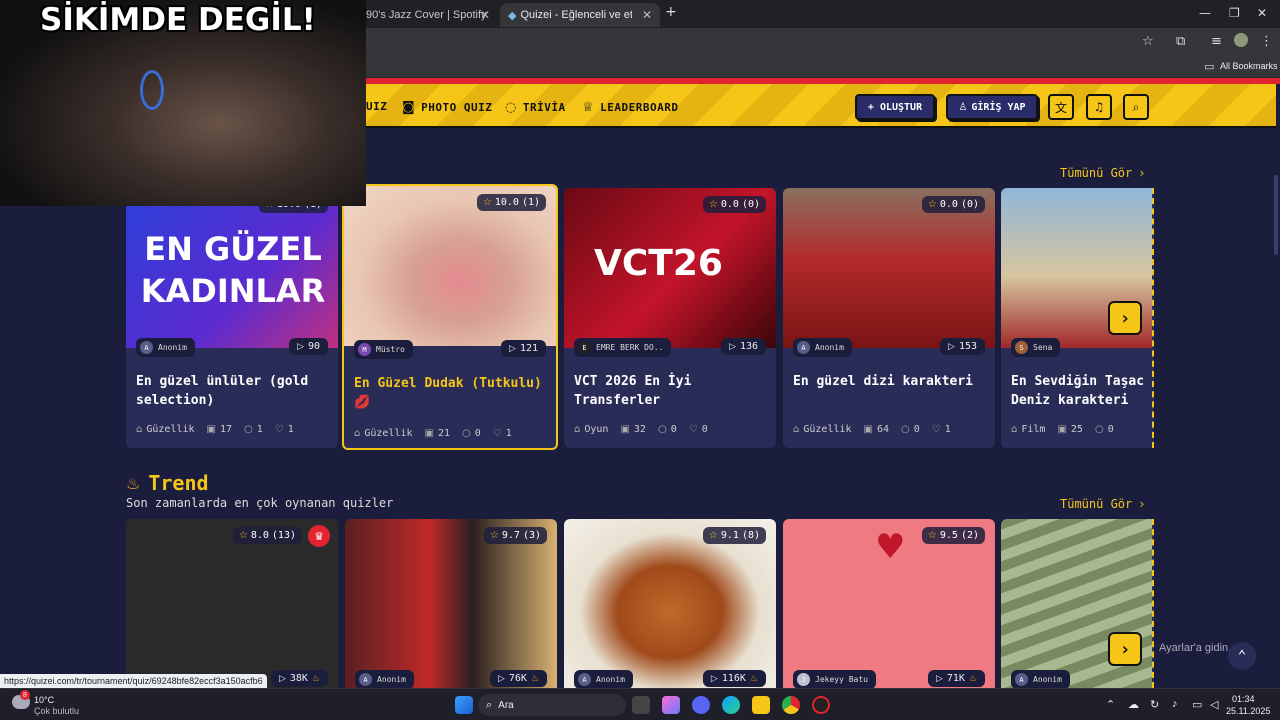 This screenshot has height=720, width=1280. I want to click on sync-icon: ↻, so click(1154, 704).